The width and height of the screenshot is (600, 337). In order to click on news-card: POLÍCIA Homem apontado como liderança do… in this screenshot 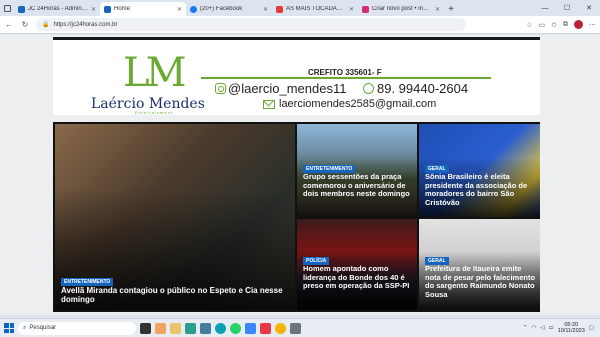, I will do `click(357, 264)`.